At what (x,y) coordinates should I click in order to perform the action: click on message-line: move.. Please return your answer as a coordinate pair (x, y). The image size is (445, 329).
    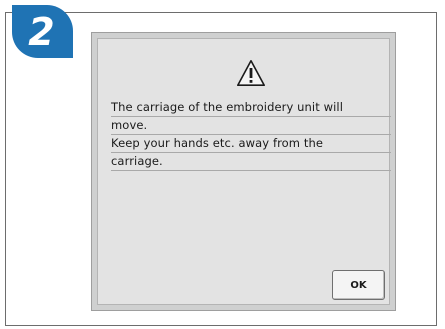
    Looking at the image, I should click on (251, 126).